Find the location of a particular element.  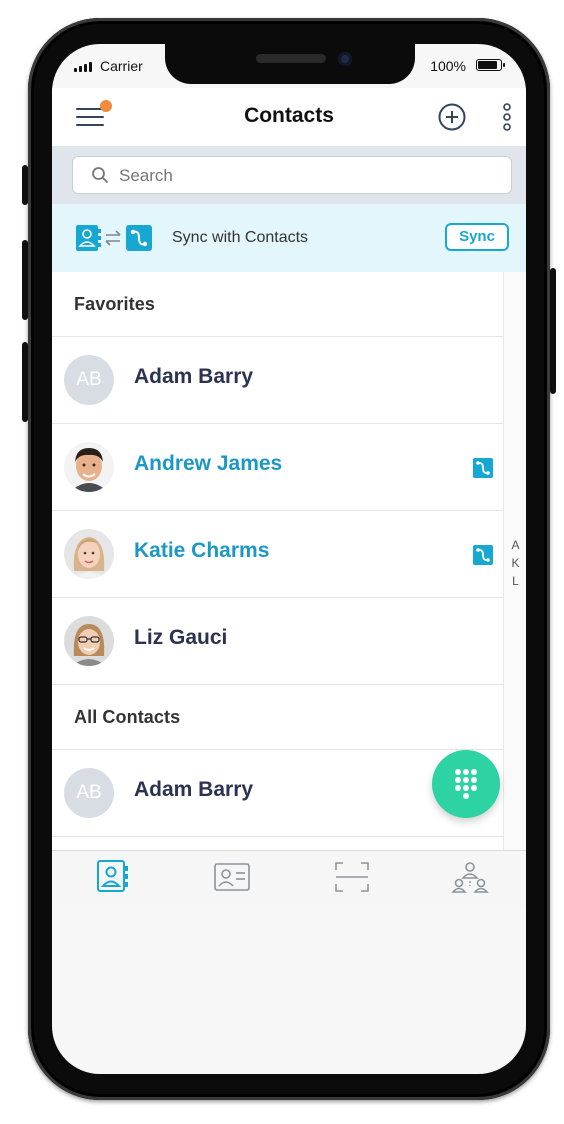

notch is located at coordinates (290, 64).